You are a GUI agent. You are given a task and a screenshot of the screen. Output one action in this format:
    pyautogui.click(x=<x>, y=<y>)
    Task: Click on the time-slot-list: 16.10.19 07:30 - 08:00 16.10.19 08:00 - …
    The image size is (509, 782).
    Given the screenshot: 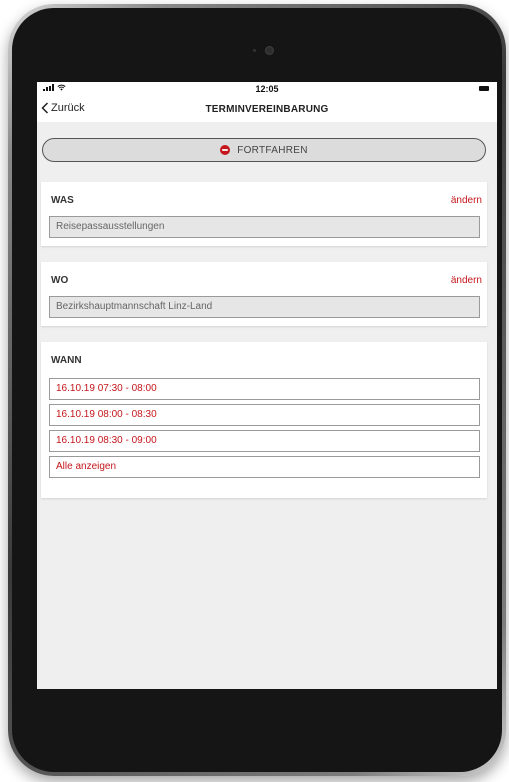 What is the action you would take?
    pyautogui.click(x=264, y=430)
    